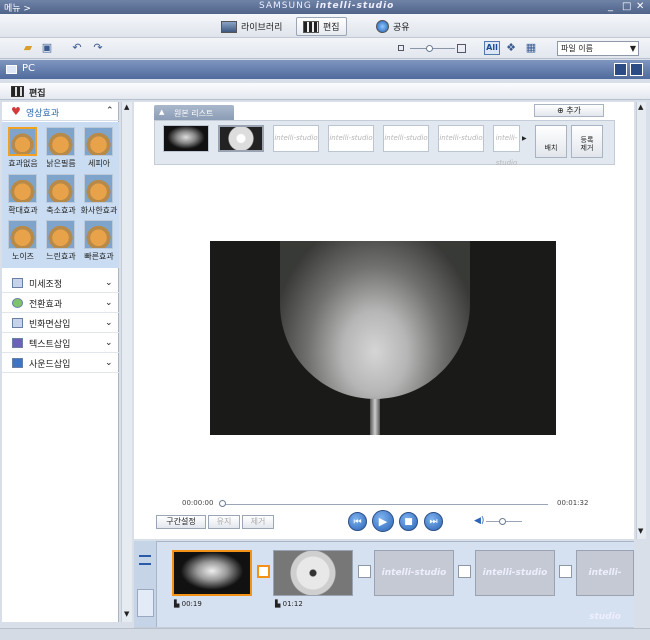  What do you see at coordinates (222, 503) in the screenshot?
I see `seek-knob` at bounding box center [222, 503].